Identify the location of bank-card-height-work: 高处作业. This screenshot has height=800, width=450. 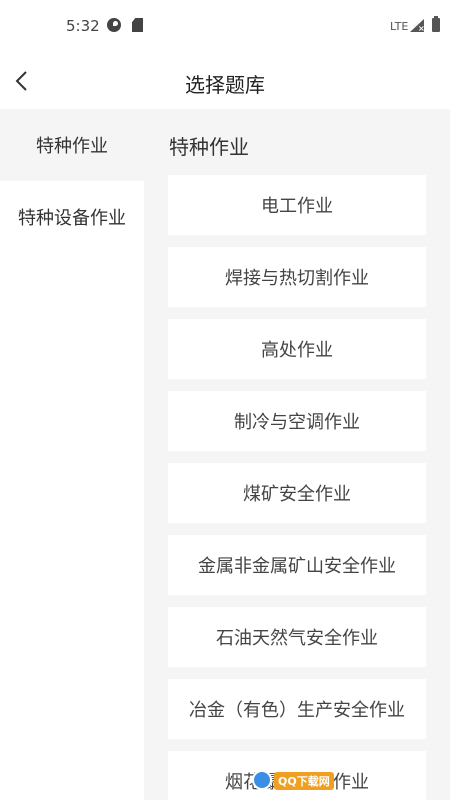
(297, 349).